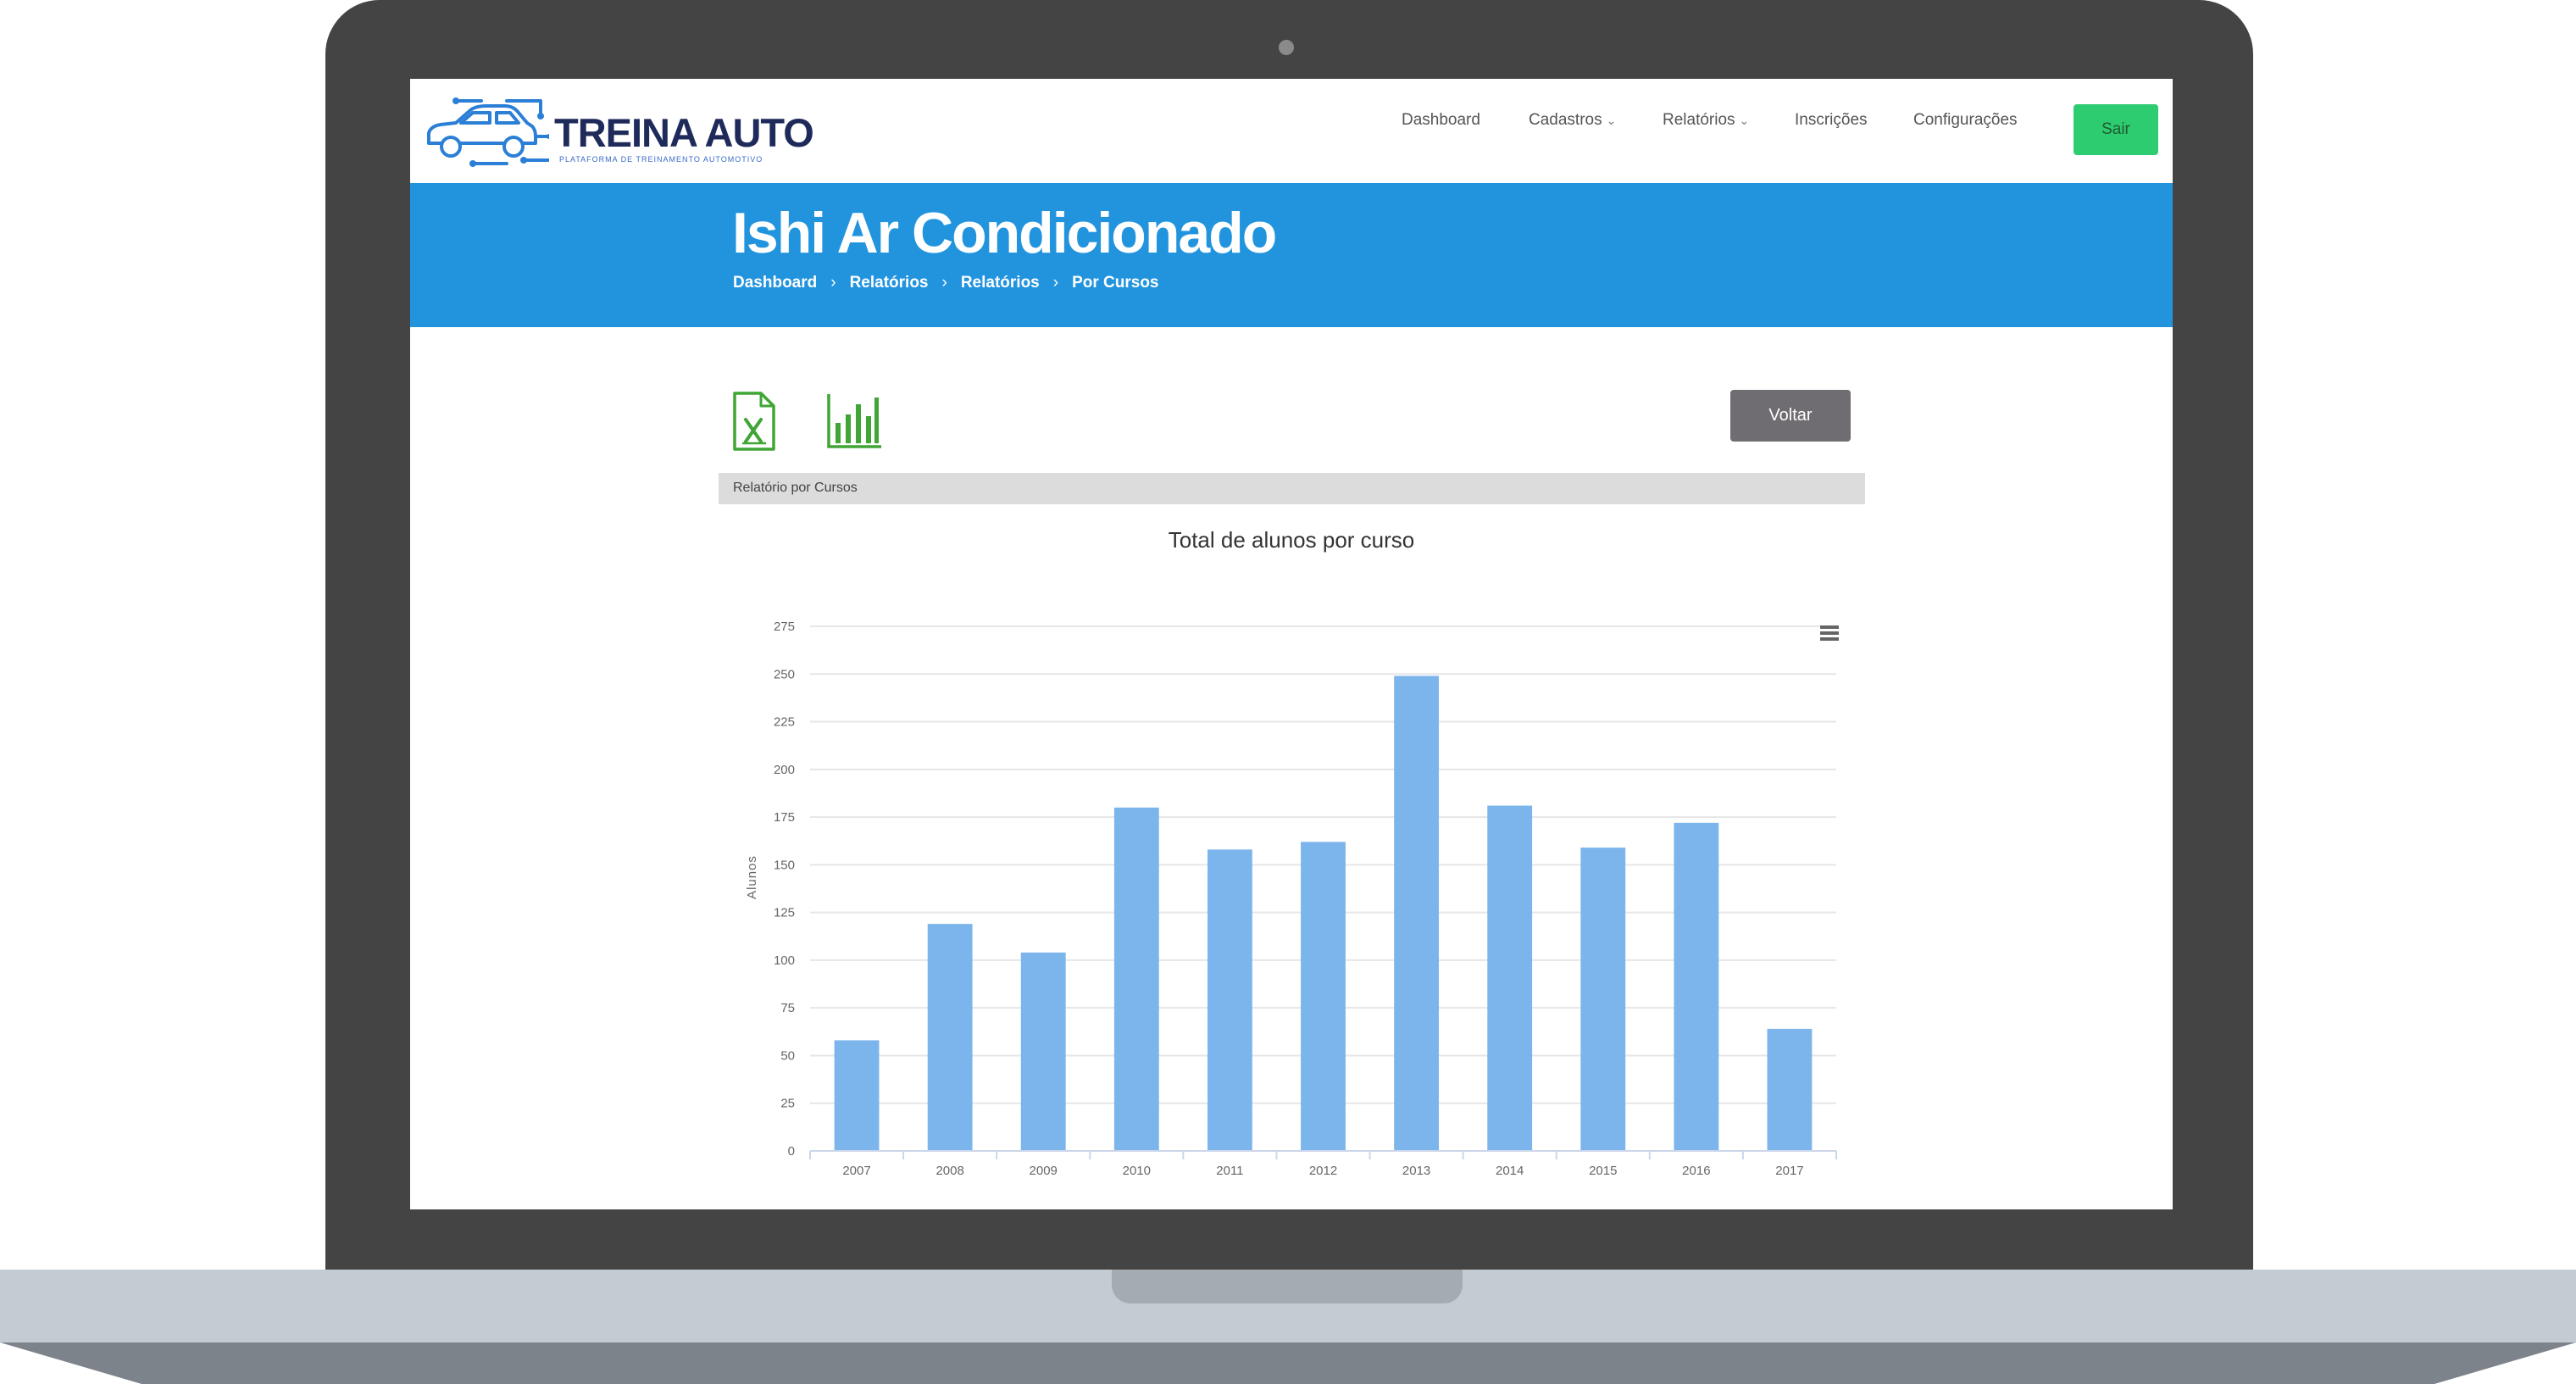 This screenshot has width=2576, height=1384. What do you see at coordinates (1510, 978) in the screenshot?
I see `bar-2014` at bounding box center [1510, 978].